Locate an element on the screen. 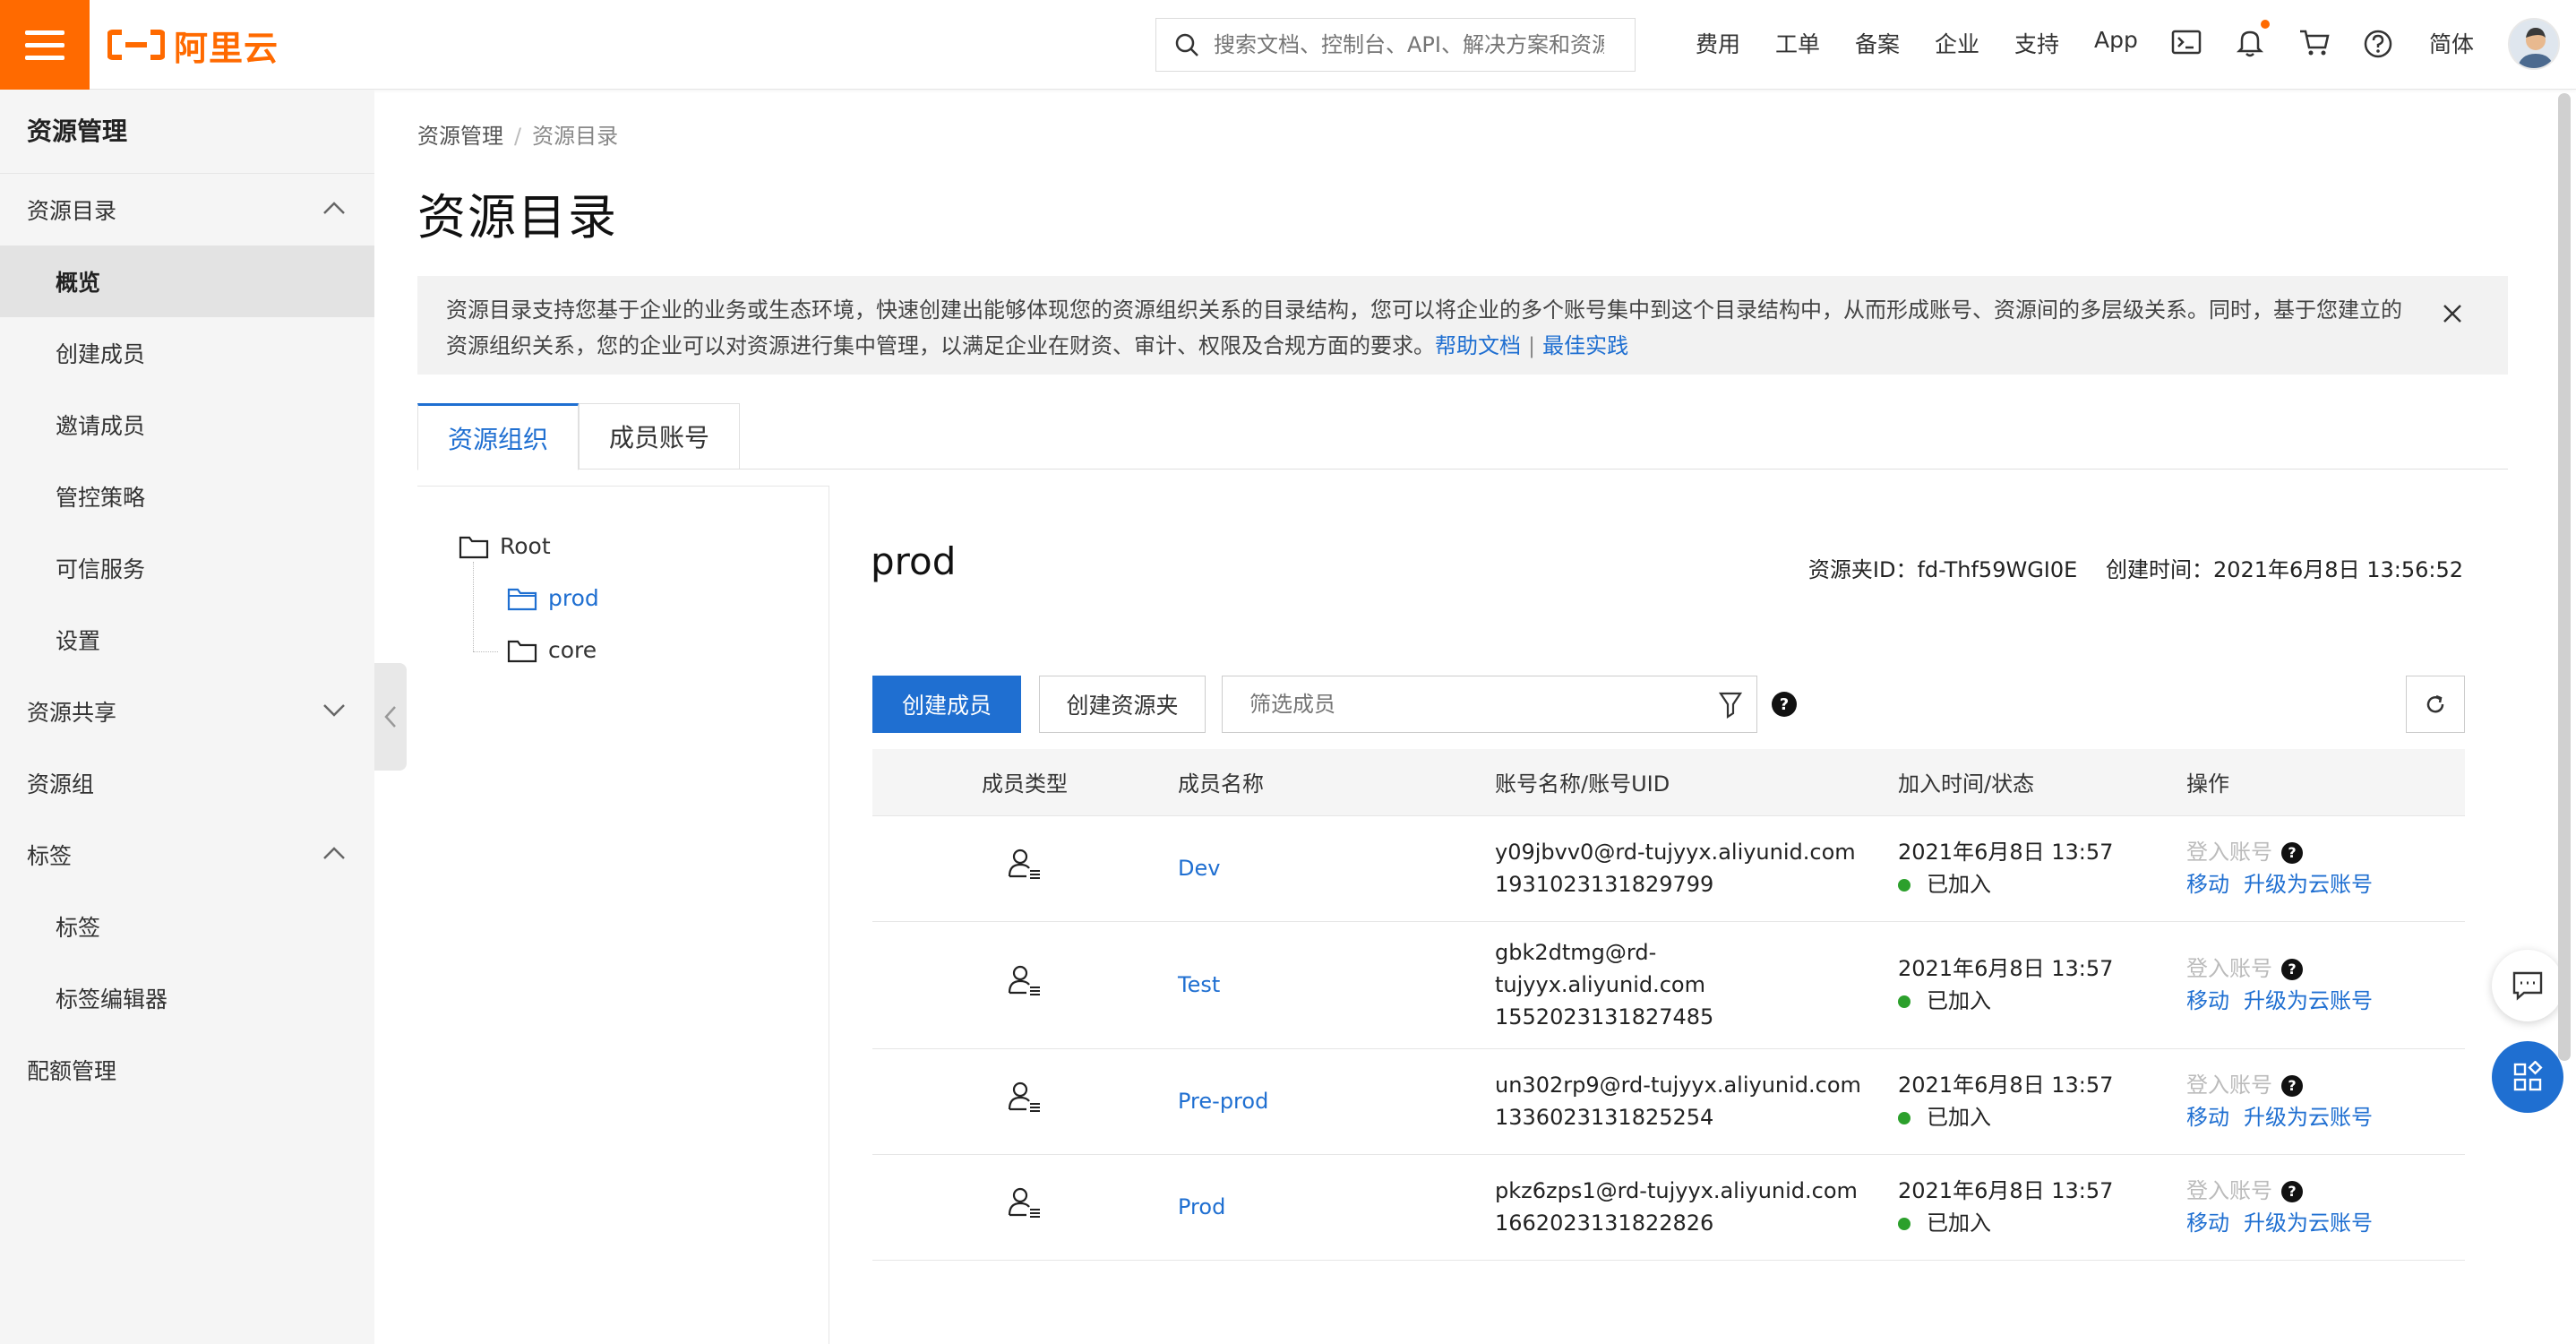 This screenshot has height=1344, width=2576. folder-tree: Root prod core is located at coordinates (623, 915).